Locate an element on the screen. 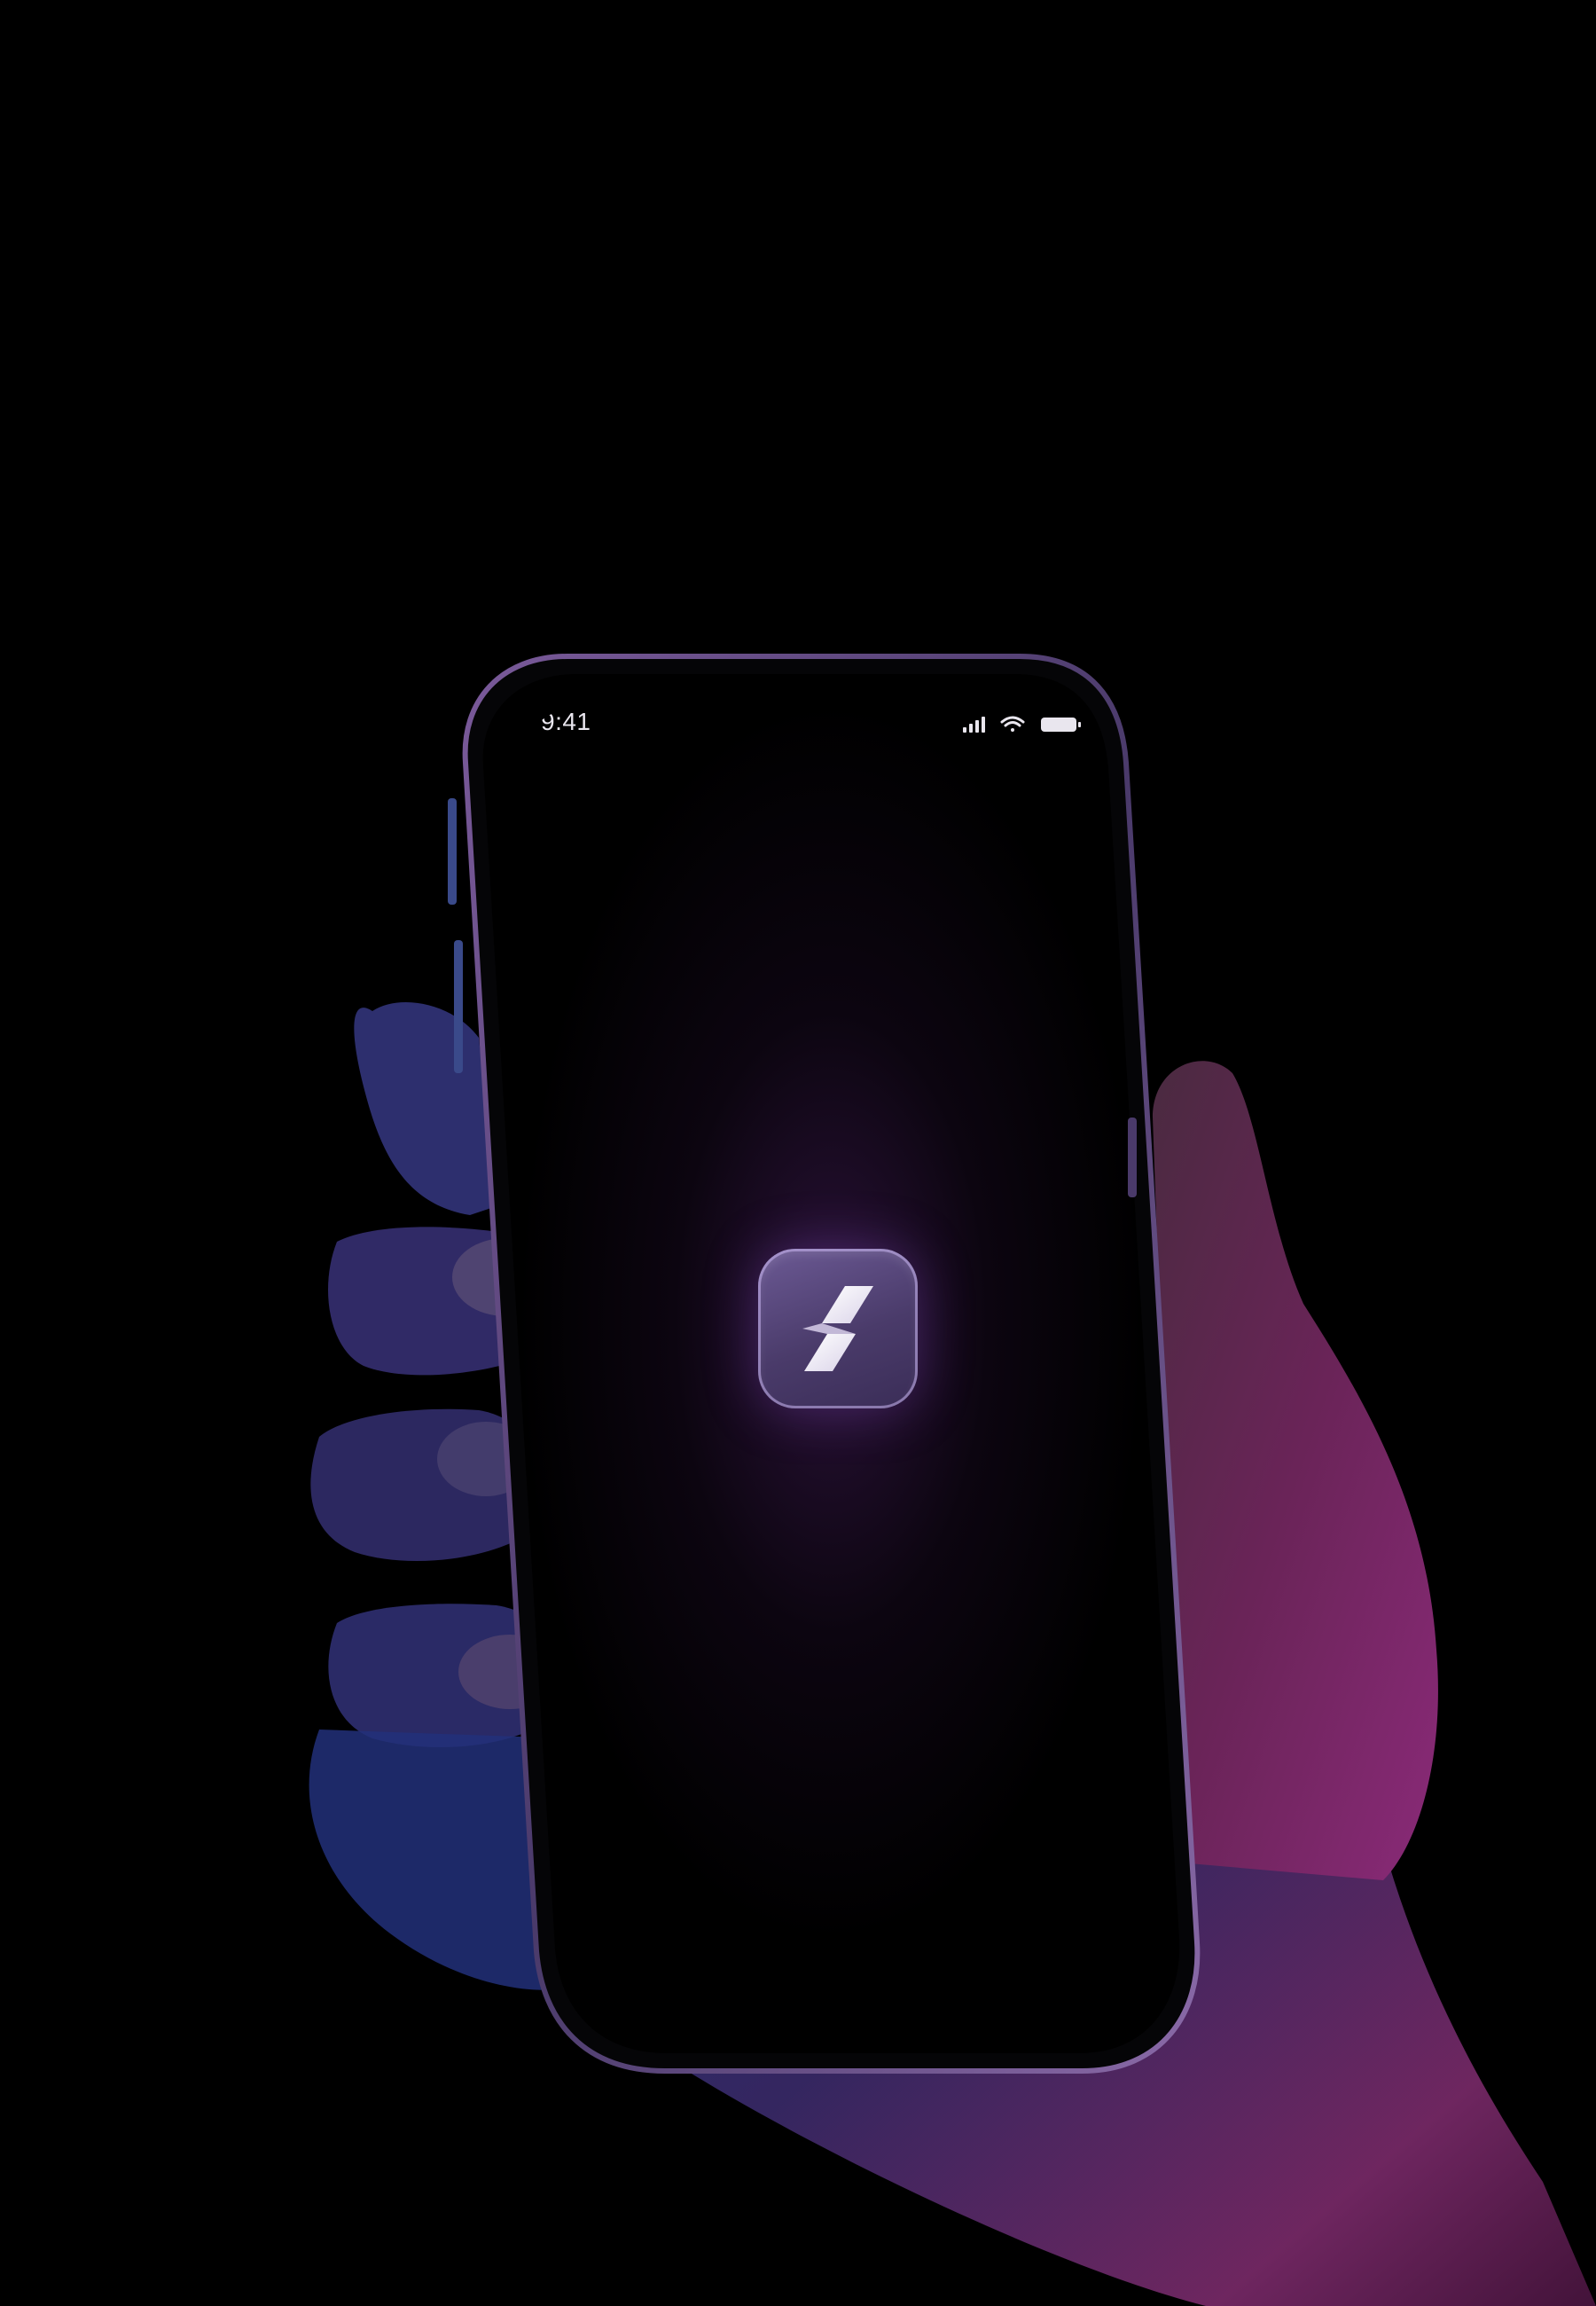  status-icons is located at coordinates (1022, 724).